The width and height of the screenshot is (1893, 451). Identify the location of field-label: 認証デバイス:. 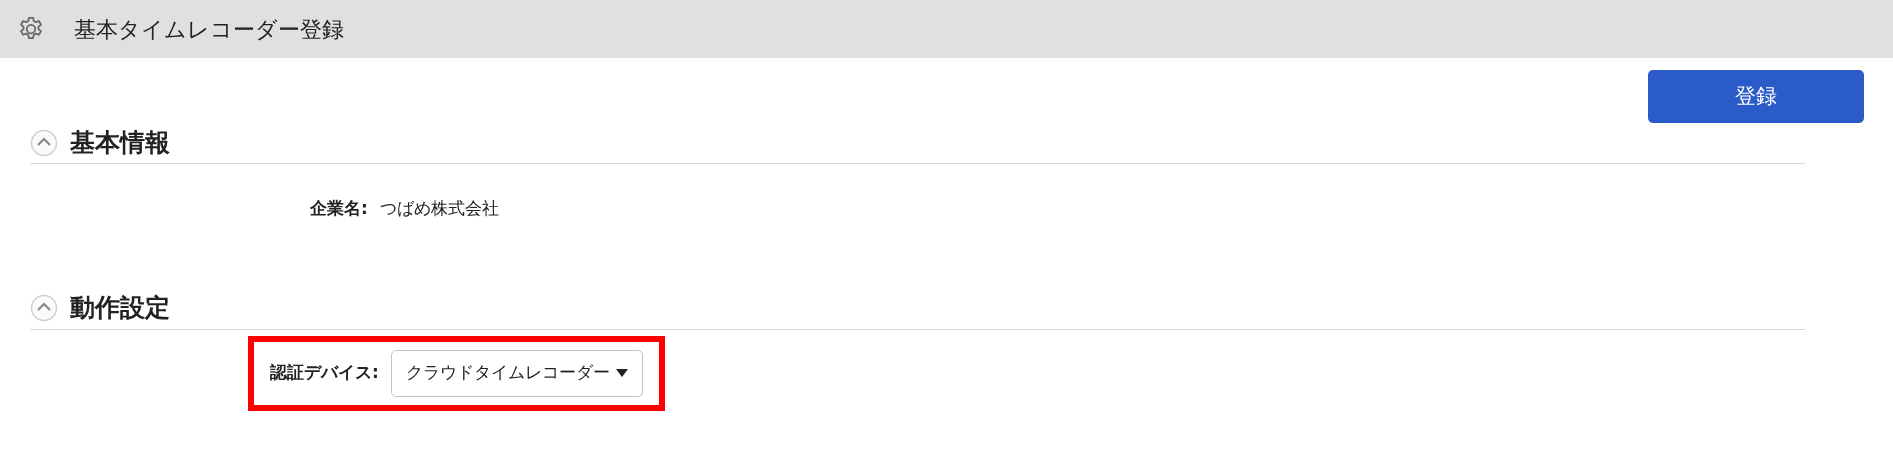
(324, 373).